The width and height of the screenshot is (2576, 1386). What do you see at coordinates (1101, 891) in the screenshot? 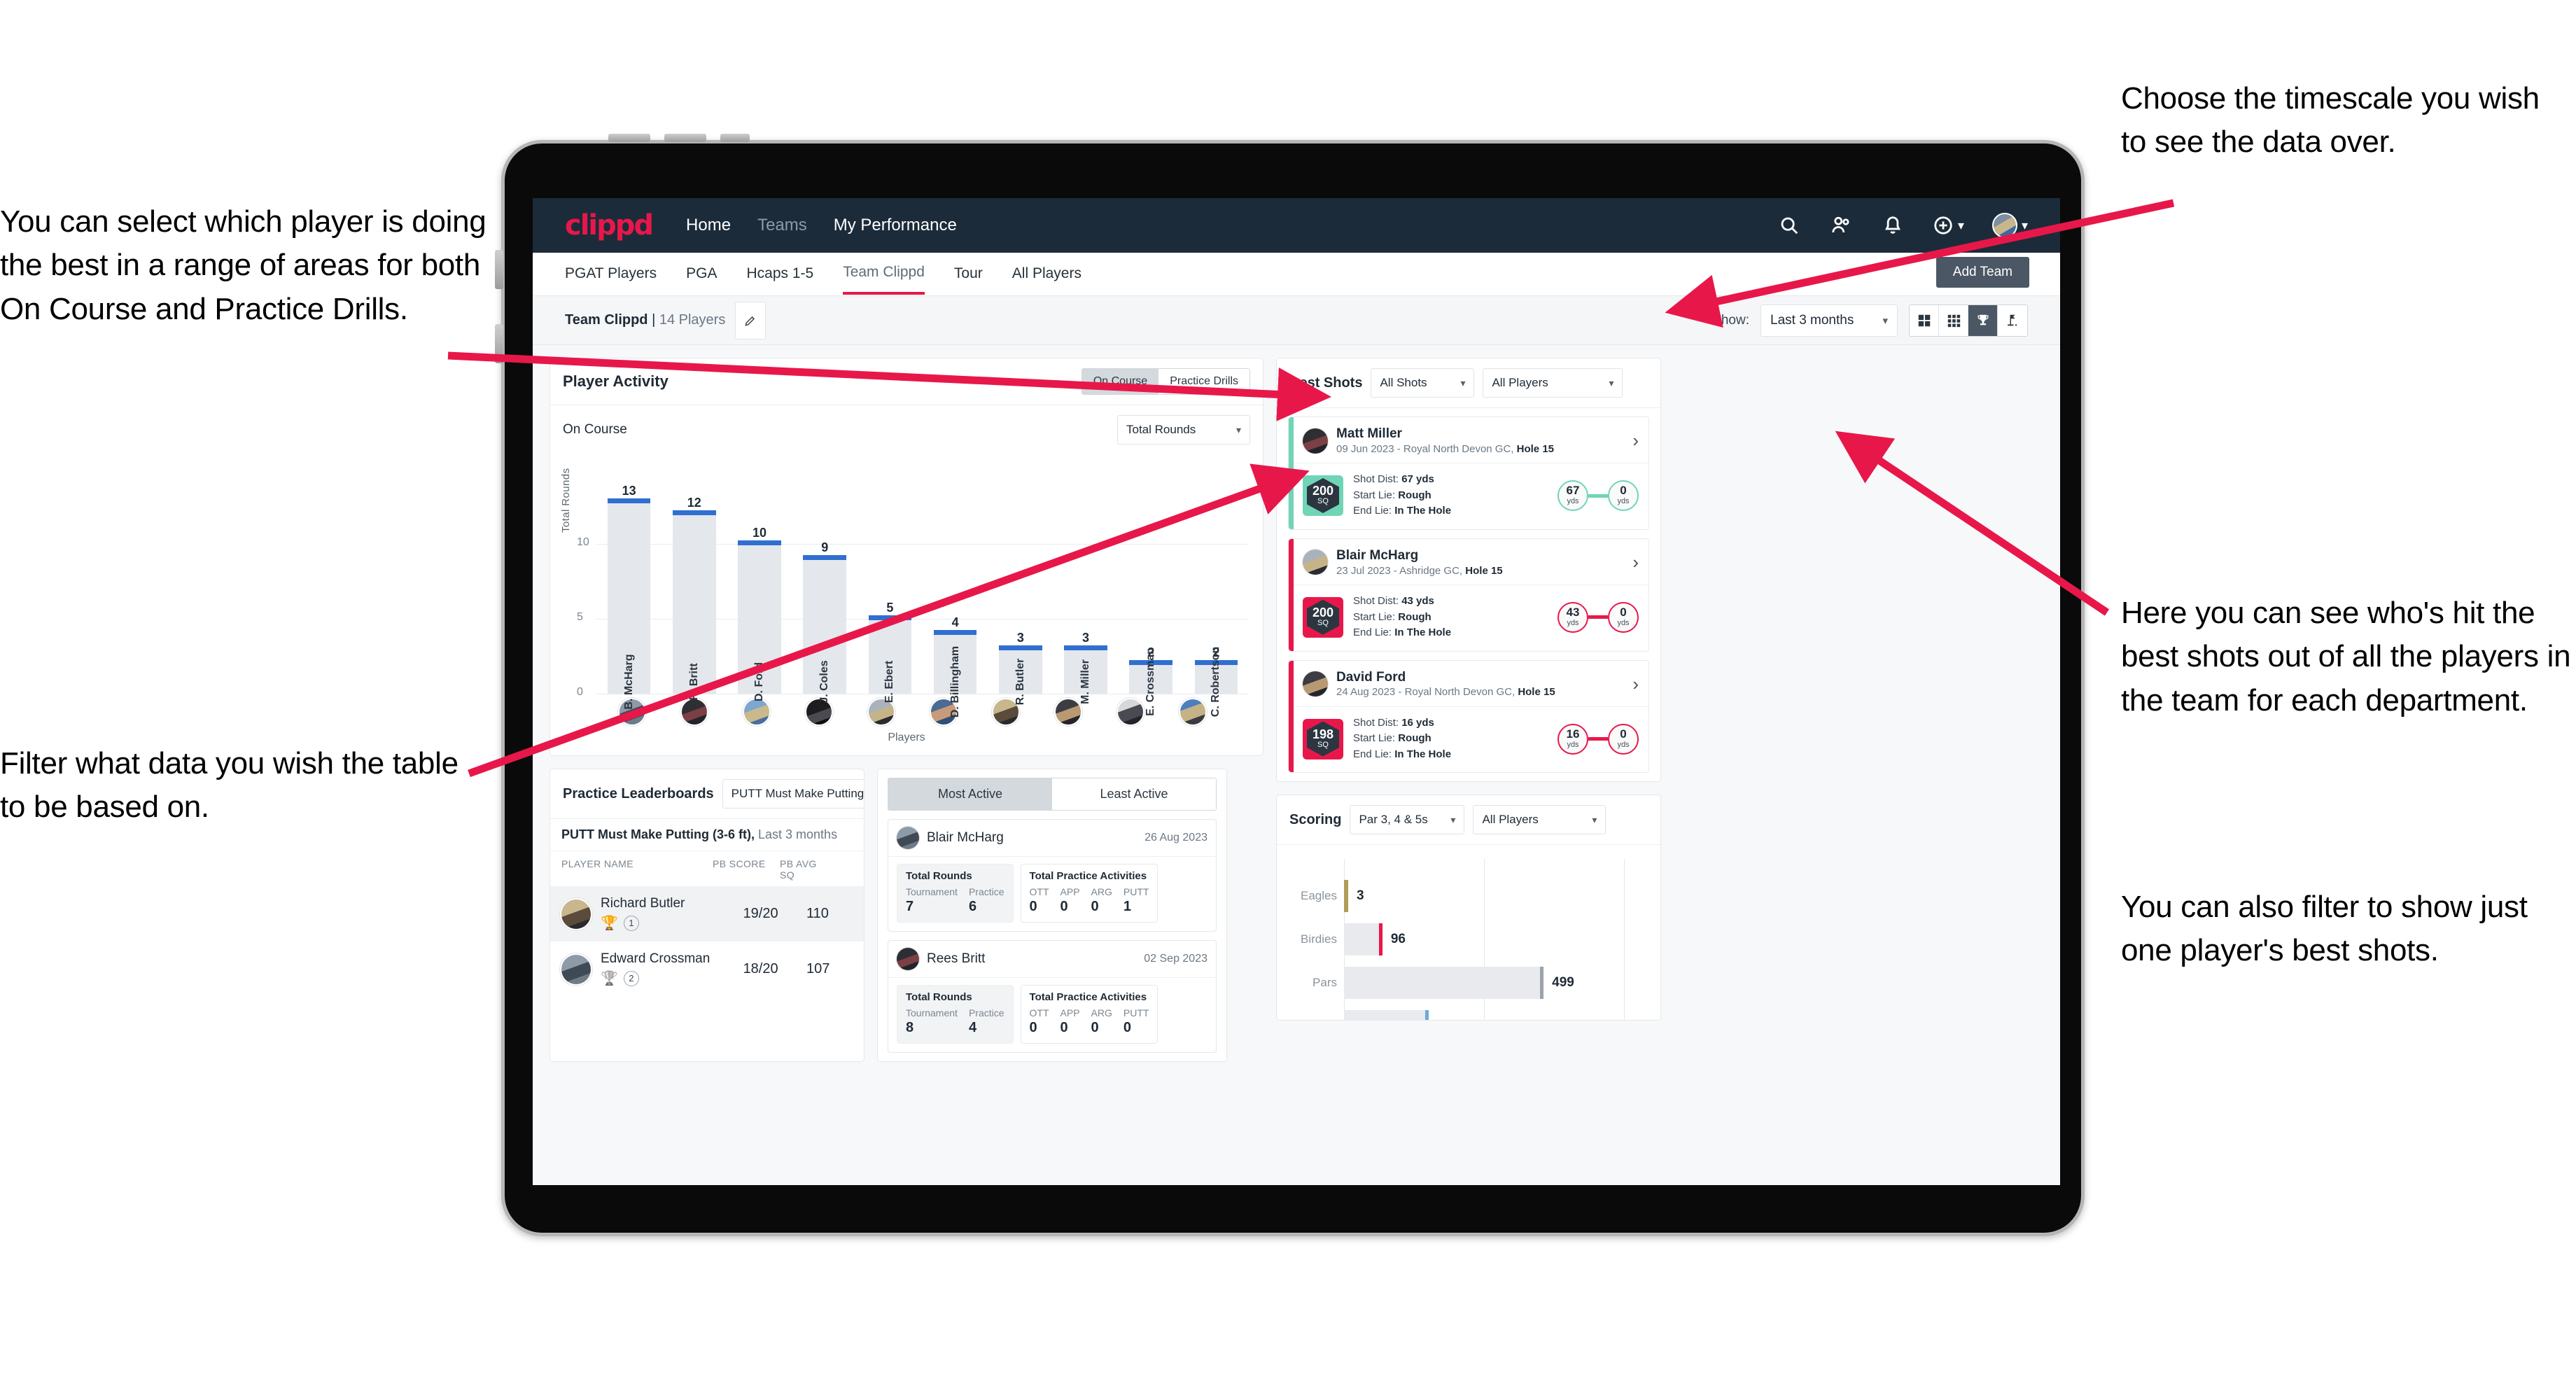
I see `stat-label: ARG` at bounding box center [1101, 891].